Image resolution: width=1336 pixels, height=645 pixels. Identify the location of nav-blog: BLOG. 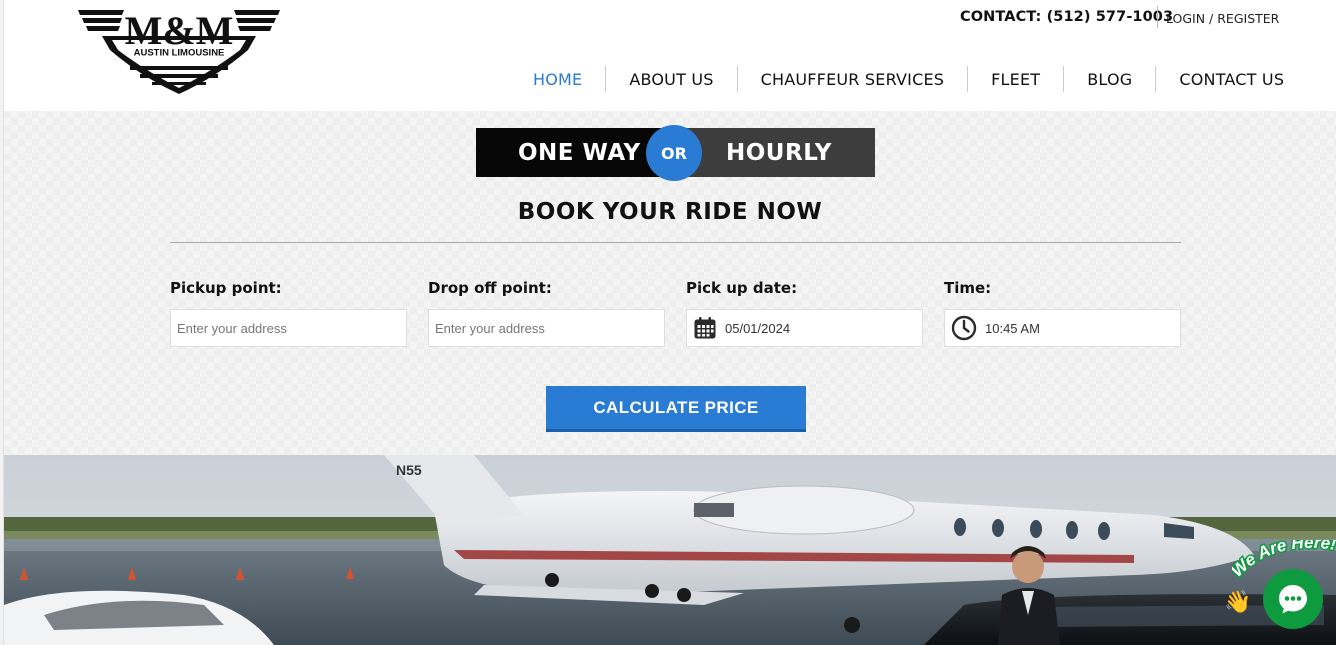
(1109, 79).